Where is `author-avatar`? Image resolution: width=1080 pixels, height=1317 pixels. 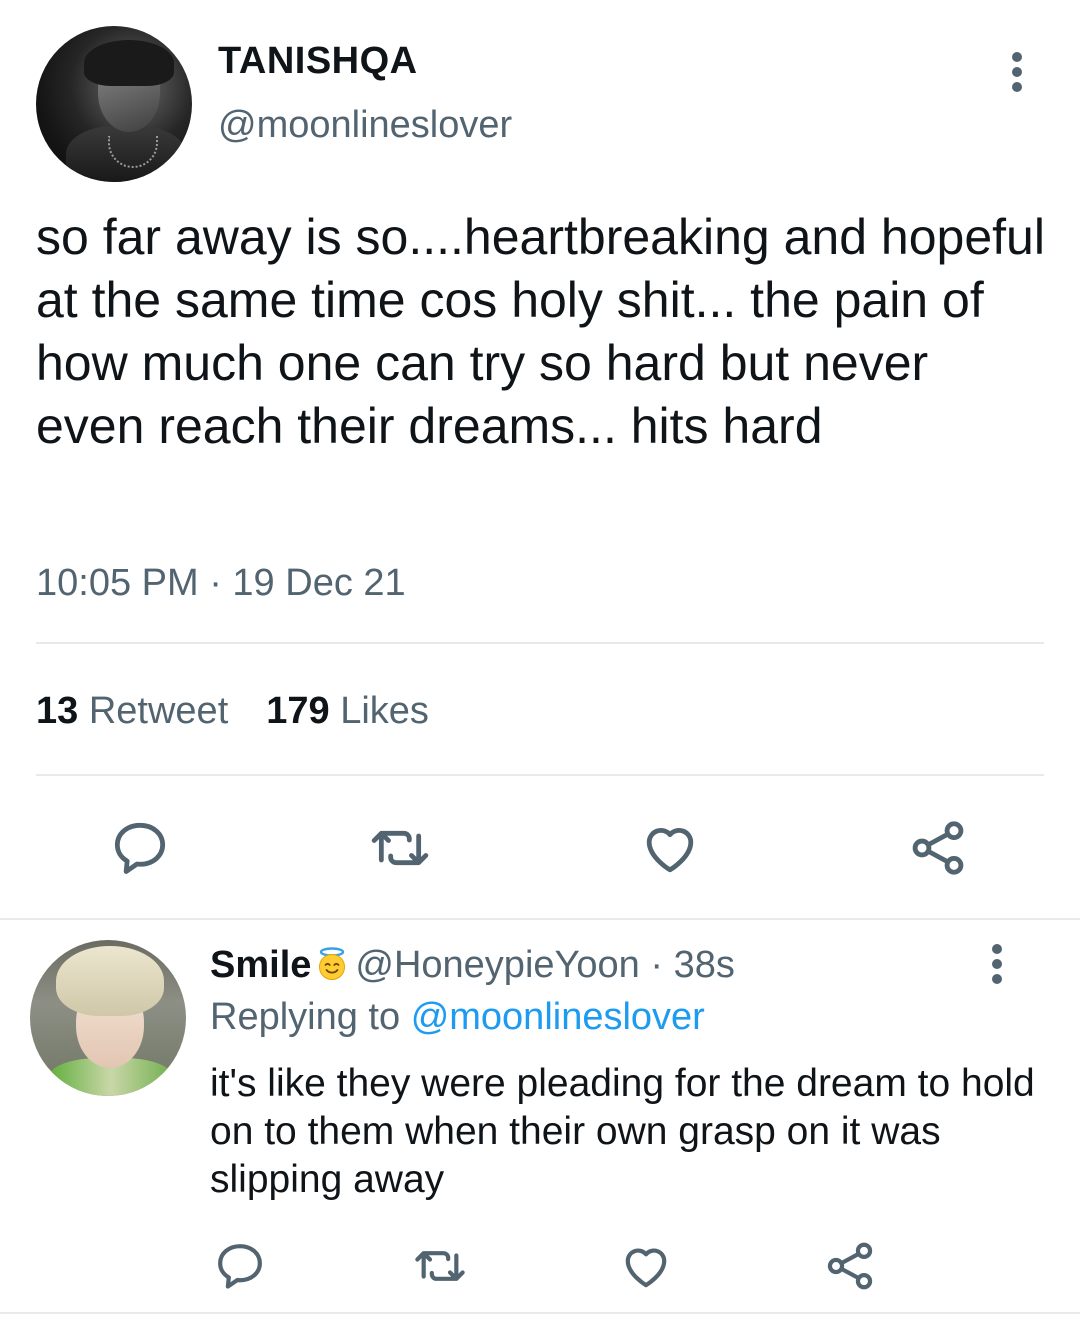 author-avatar is located at coordinates (114, 104).